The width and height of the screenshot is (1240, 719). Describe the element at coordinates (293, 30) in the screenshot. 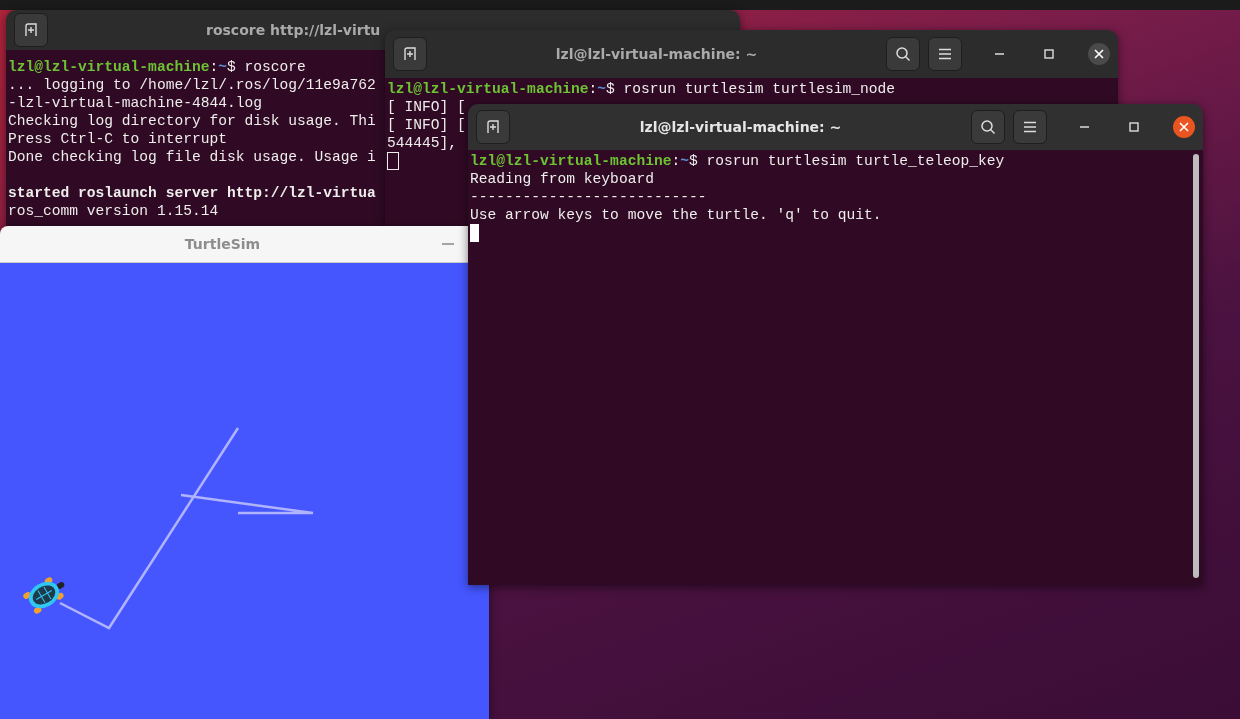

I see `window-title: roscore http://lzl-virtu` at that location.